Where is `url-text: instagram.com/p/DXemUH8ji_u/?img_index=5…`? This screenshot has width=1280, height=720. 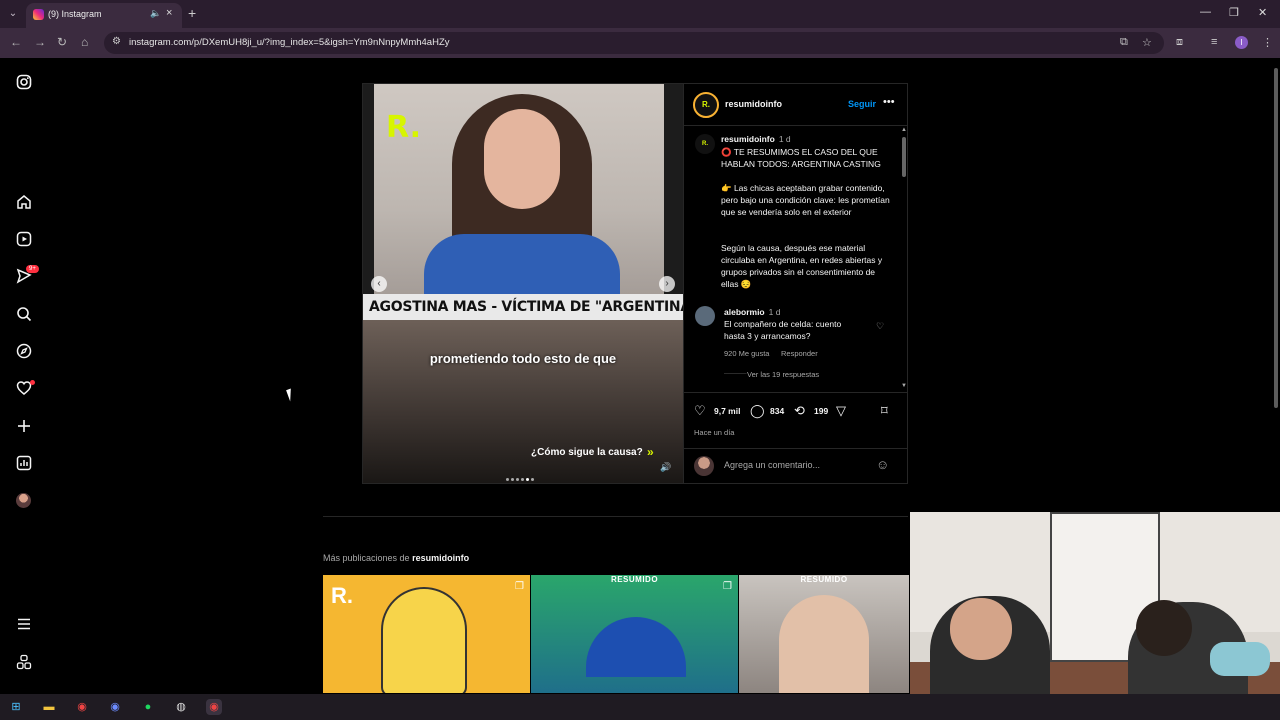
url-text: instagram.com/p/DXemUH8ji_u/?img_index=5… is located at coordinates (289, 42).